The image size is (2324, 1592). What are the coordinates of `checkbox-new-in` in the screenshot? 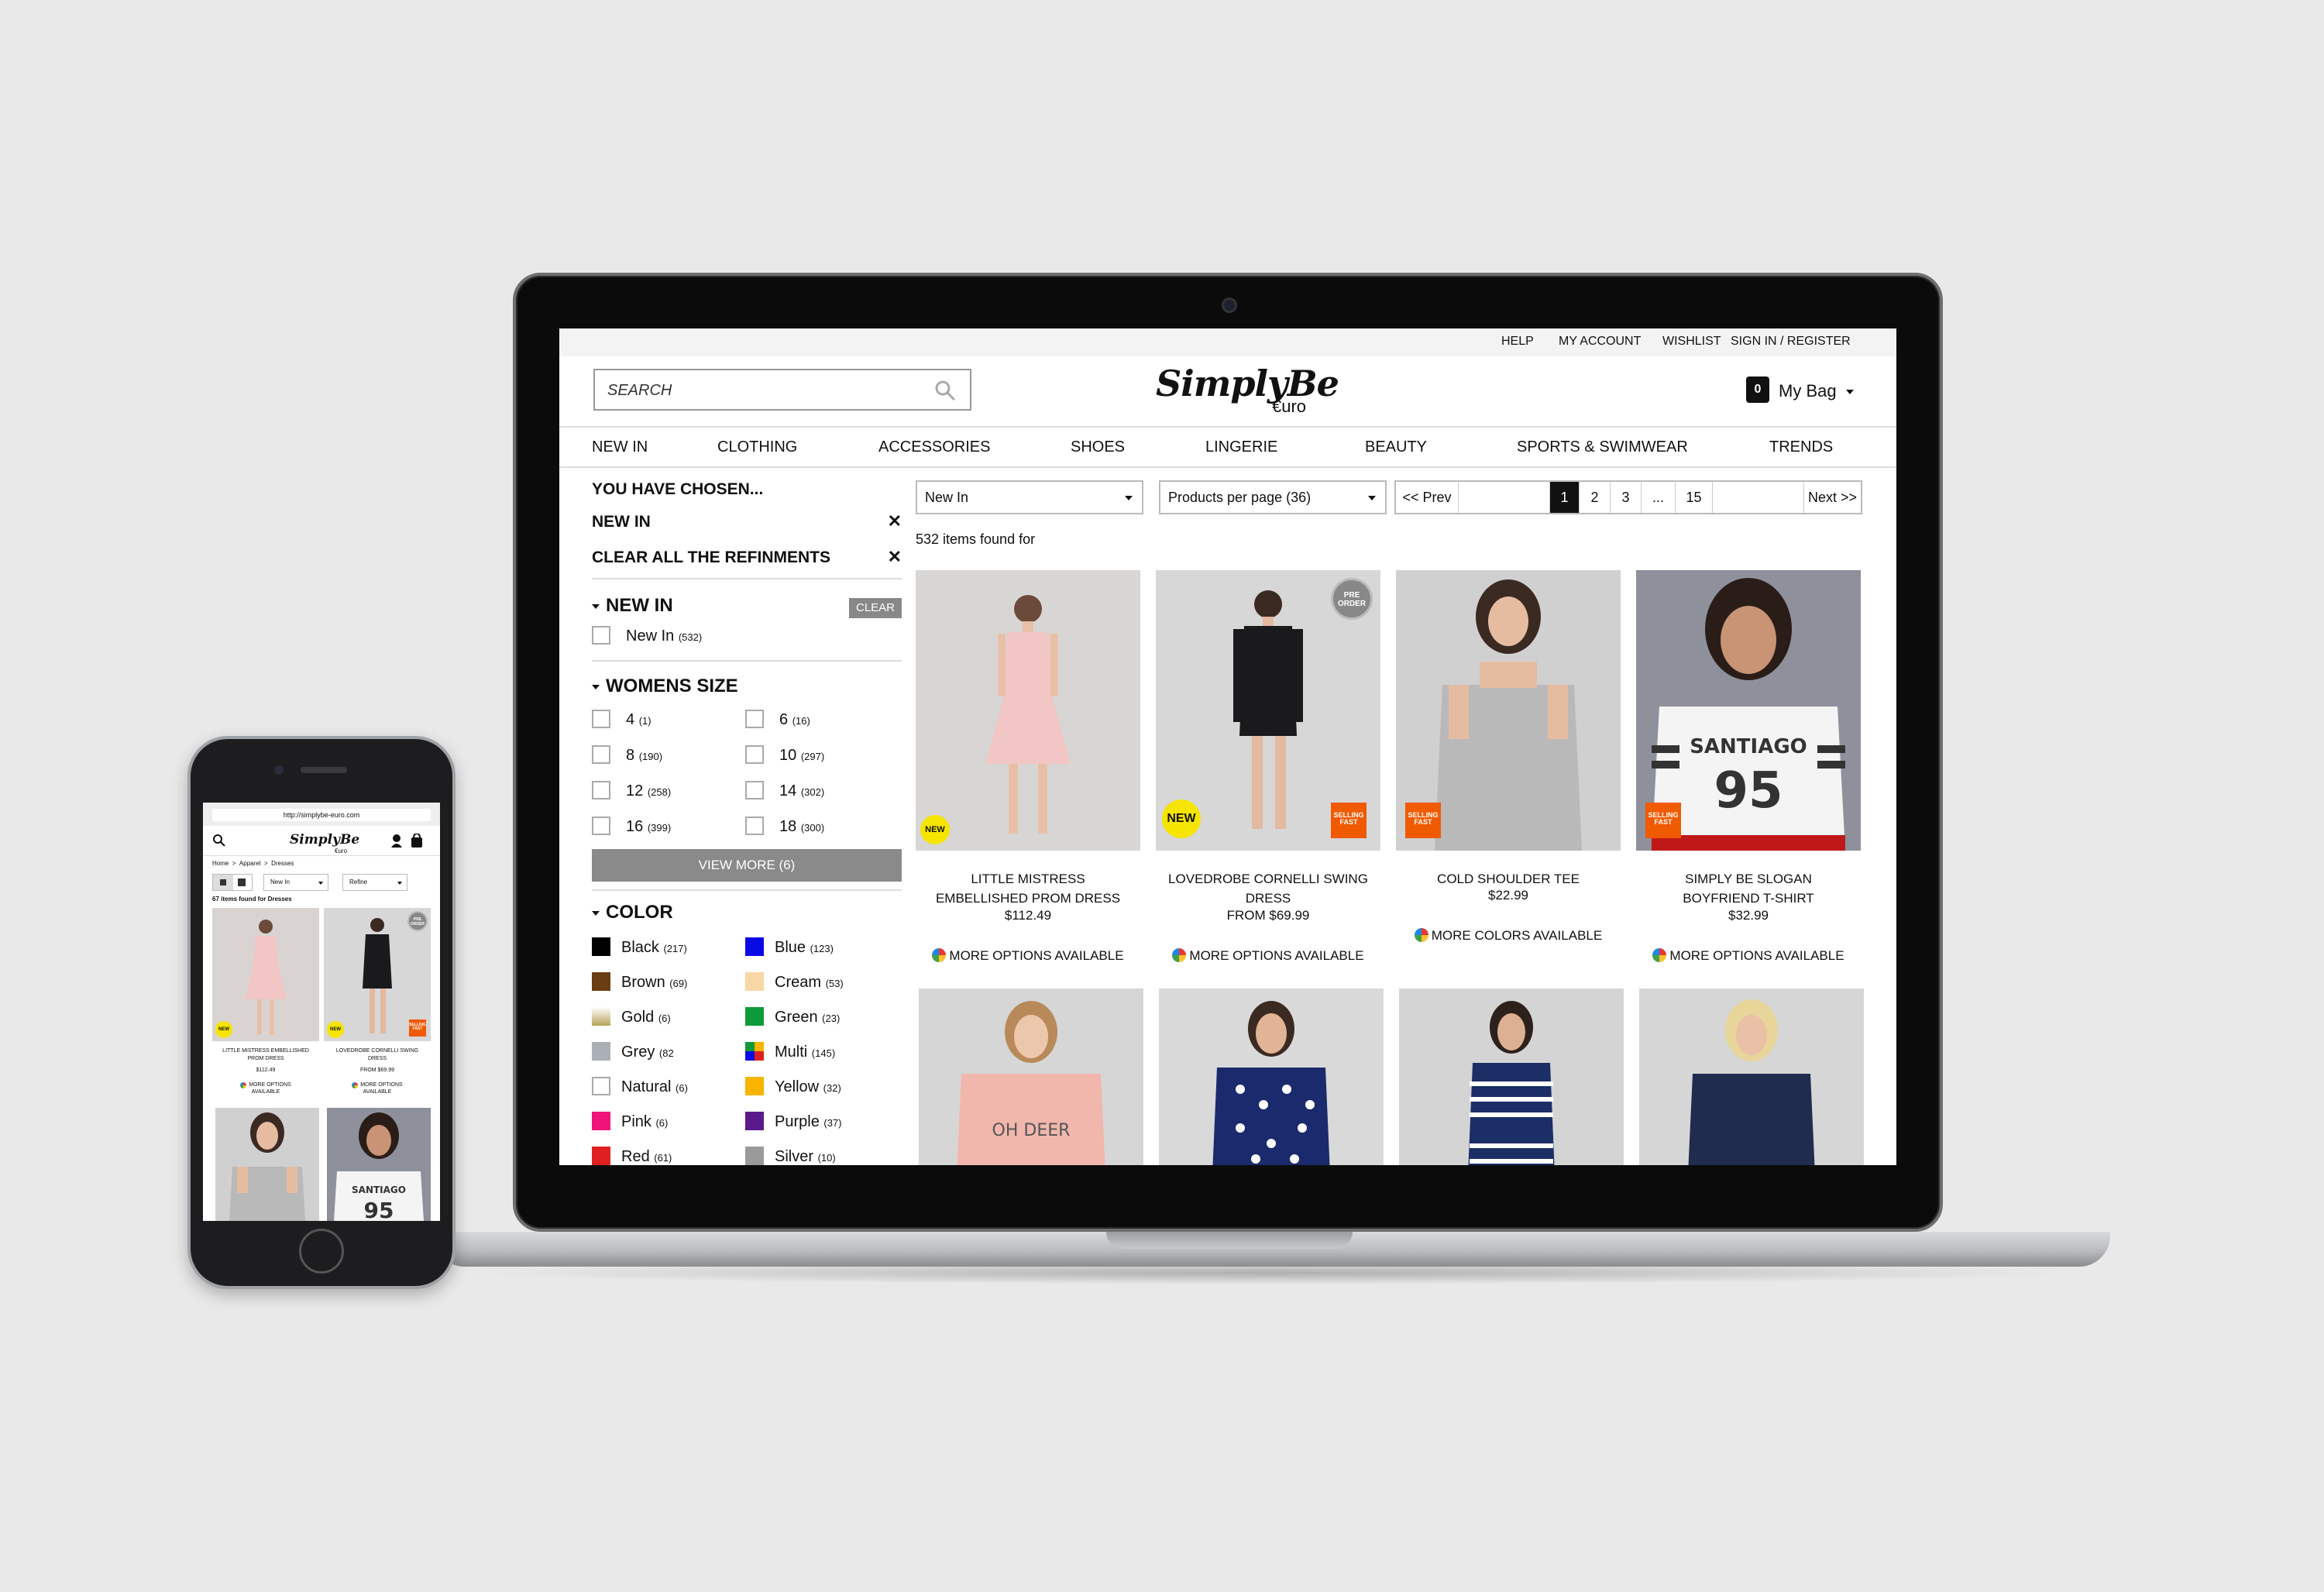 It's located at (601, 635).